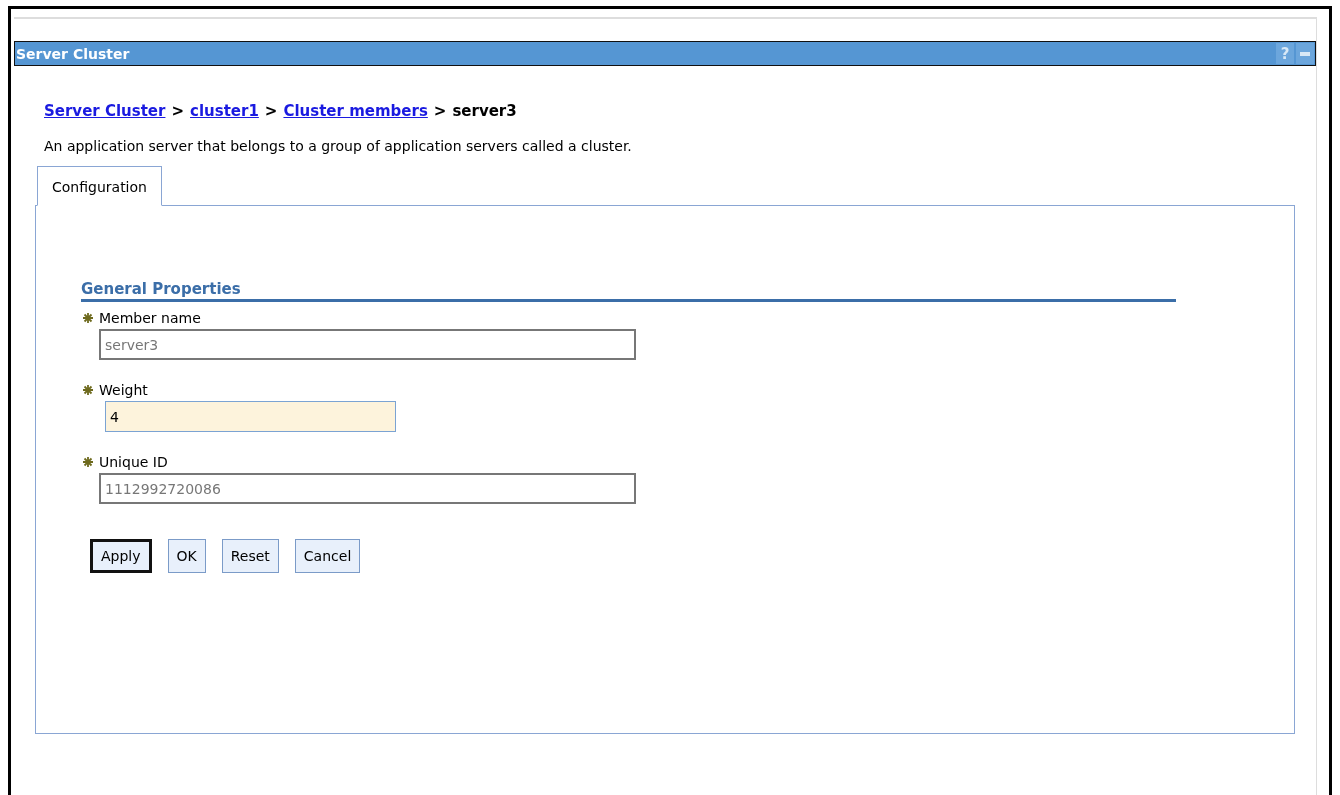 This screenshot has width=1340, height=795. I want to click on input-field: server3, so click(367, 344).